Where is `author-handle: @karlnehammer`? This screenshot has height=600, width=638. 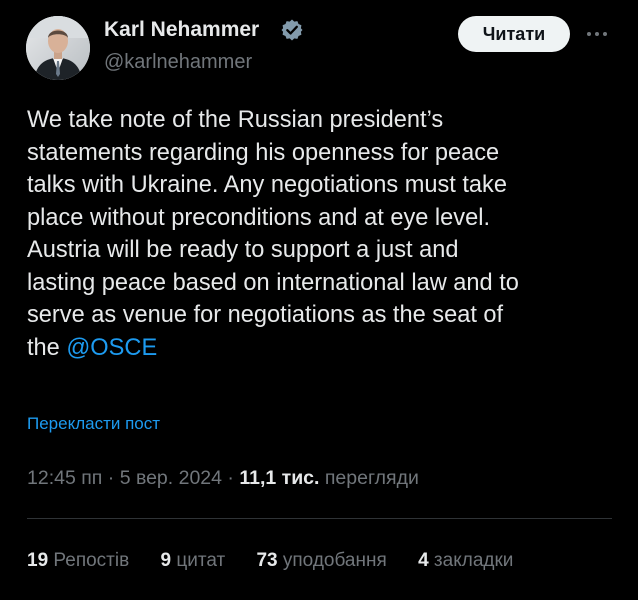 author-handle: @karlnehammer is located at coordinates (178, 62).